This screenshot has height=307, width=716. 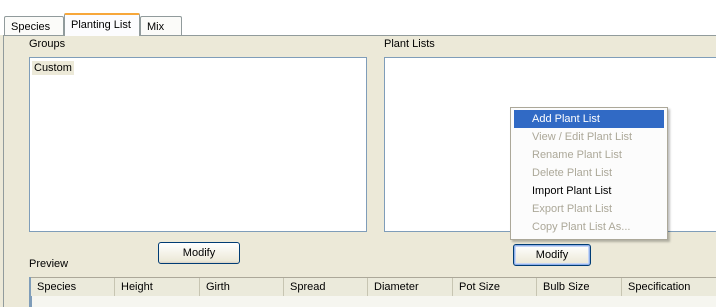 I want to click on column-header-species: Species, so click(x=73, y=287).